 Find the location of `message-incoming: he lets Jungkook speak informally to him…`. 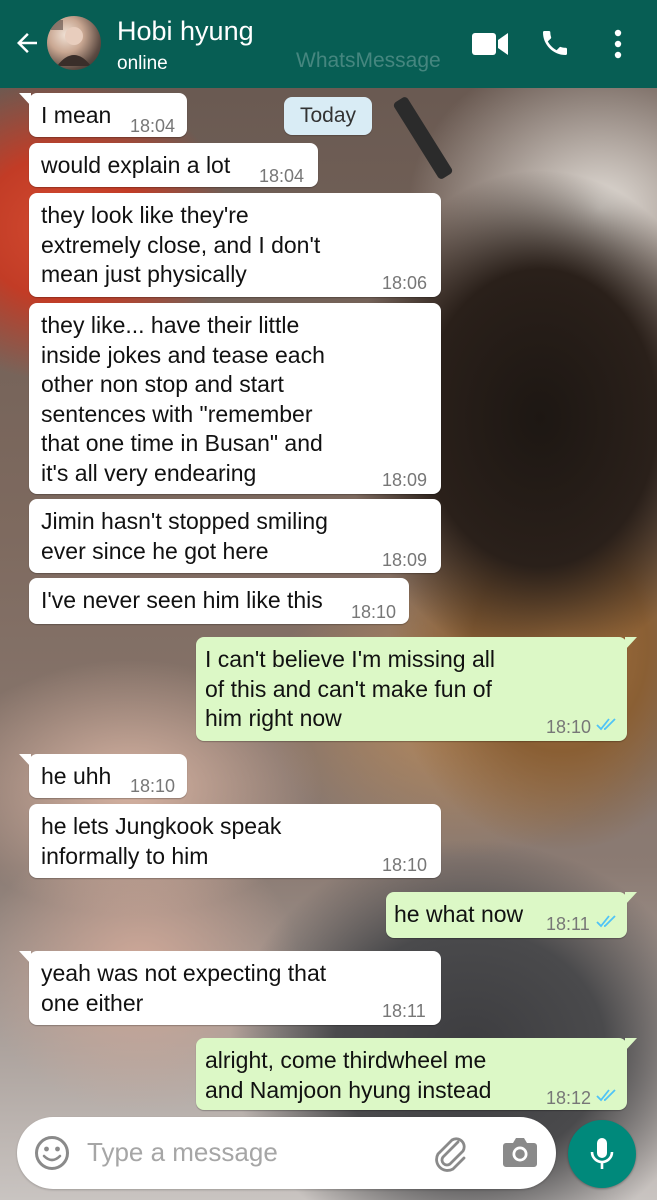

message-incoming: he lets Jungkook speak informally to him… is located at coordinates (235, 841).